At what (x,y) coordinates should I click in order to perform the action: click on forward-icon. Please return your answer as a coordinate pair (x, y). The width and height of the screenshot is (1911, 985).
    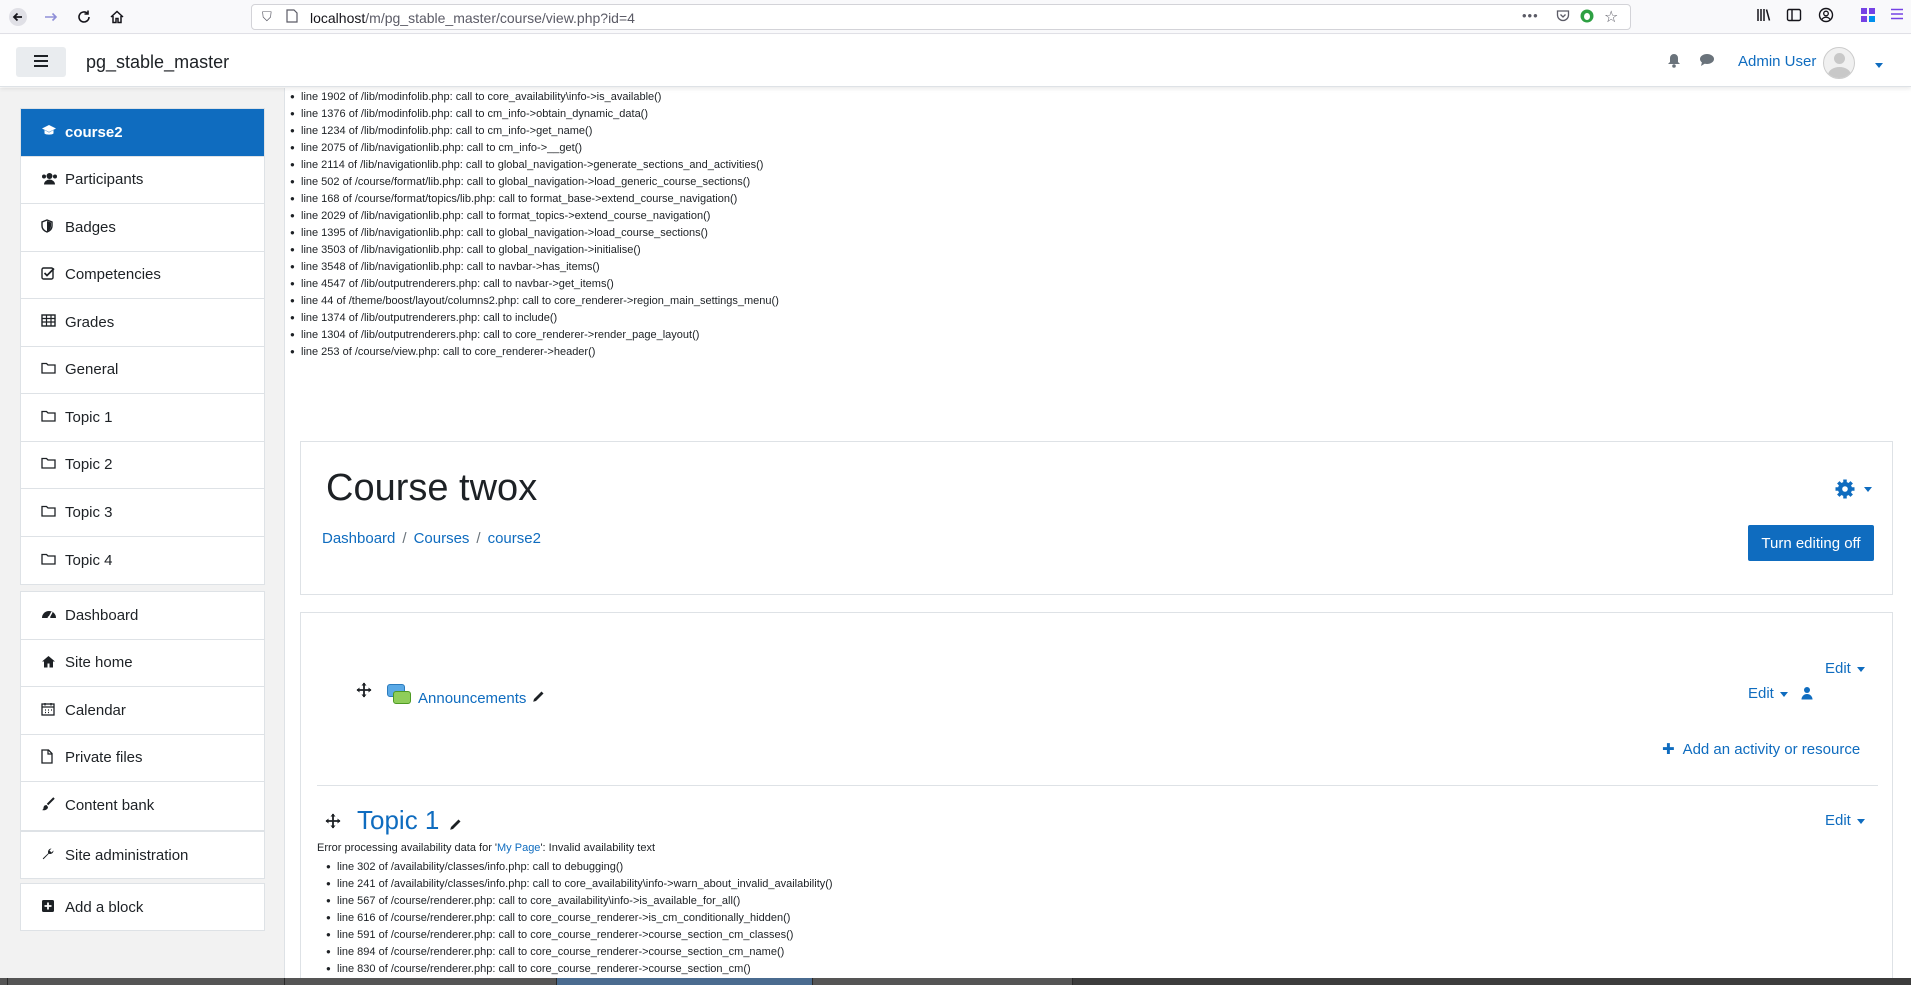
    Looking at the image, I should click on (51, 17).